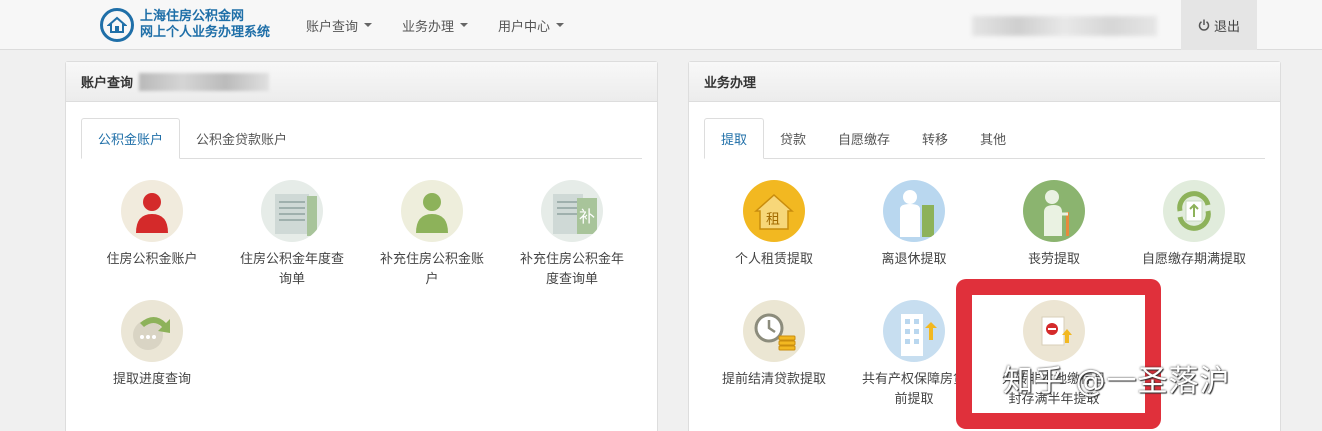 Image resolution: width=1322 pixels, height=431 pixels. I want to click on retire-icon, so click(914, 211).